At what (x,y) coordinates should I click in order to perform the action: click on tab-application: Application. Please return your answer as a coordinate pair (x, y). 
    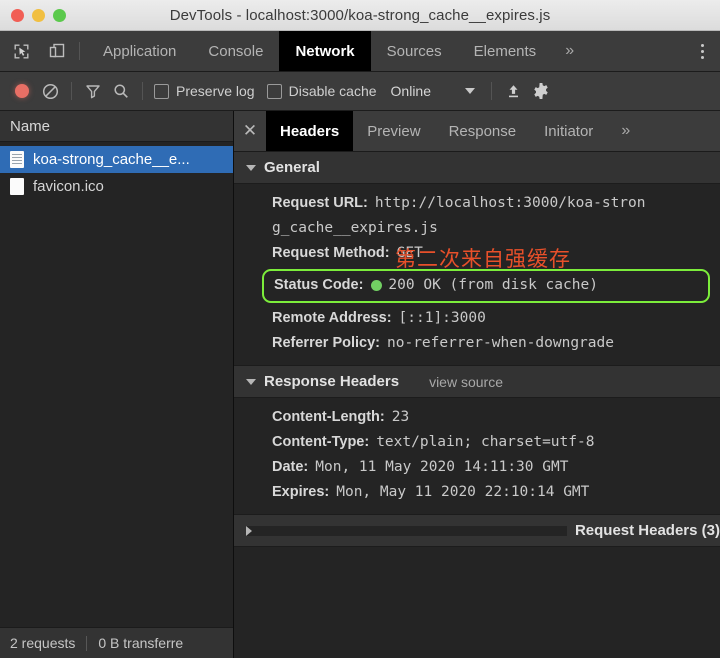
    Looking at the image, I should click on (139, 51).